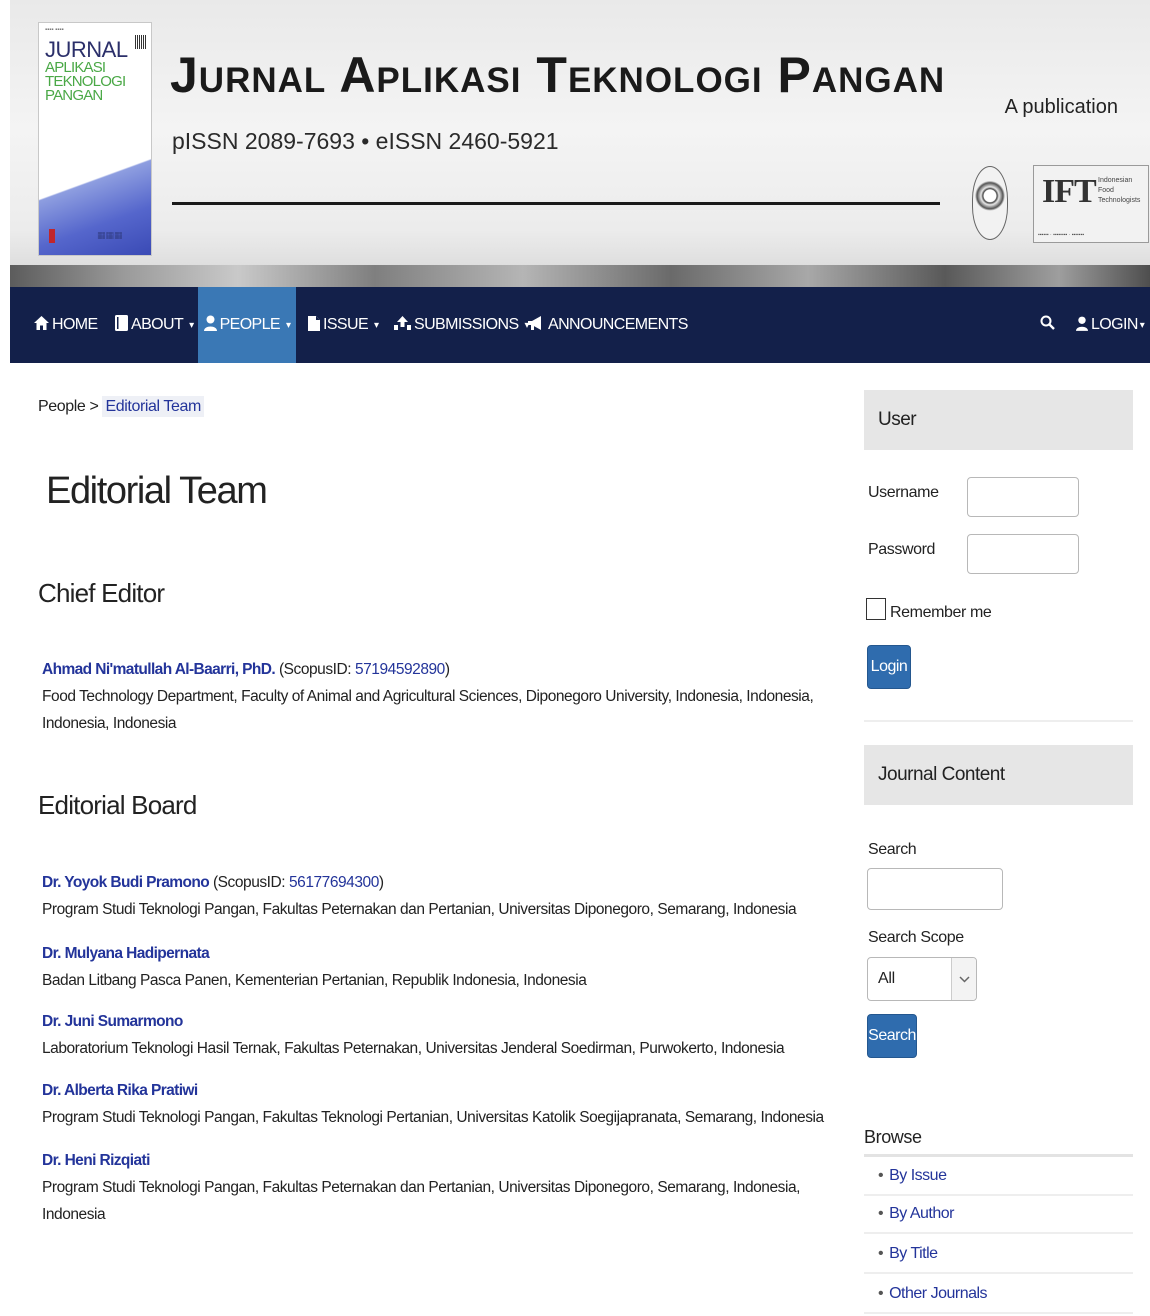 The width and height of the screenshot is (1150, 1316). What do you see at coordinates (902, 549) in the screenshot?
I see `password-label: Password` at bounding box center [902, 549].